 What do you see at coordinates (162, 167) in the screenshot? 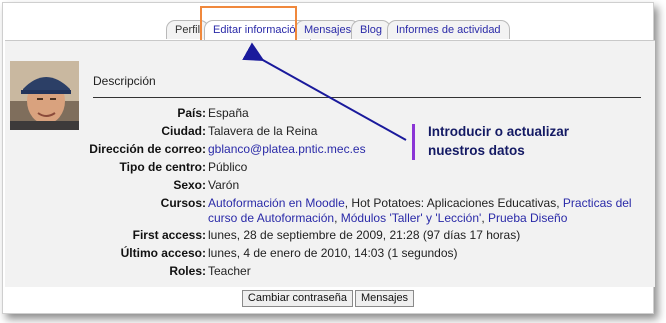
I see `field-label: Tipo de centro:` at bounding box center [162, 167].